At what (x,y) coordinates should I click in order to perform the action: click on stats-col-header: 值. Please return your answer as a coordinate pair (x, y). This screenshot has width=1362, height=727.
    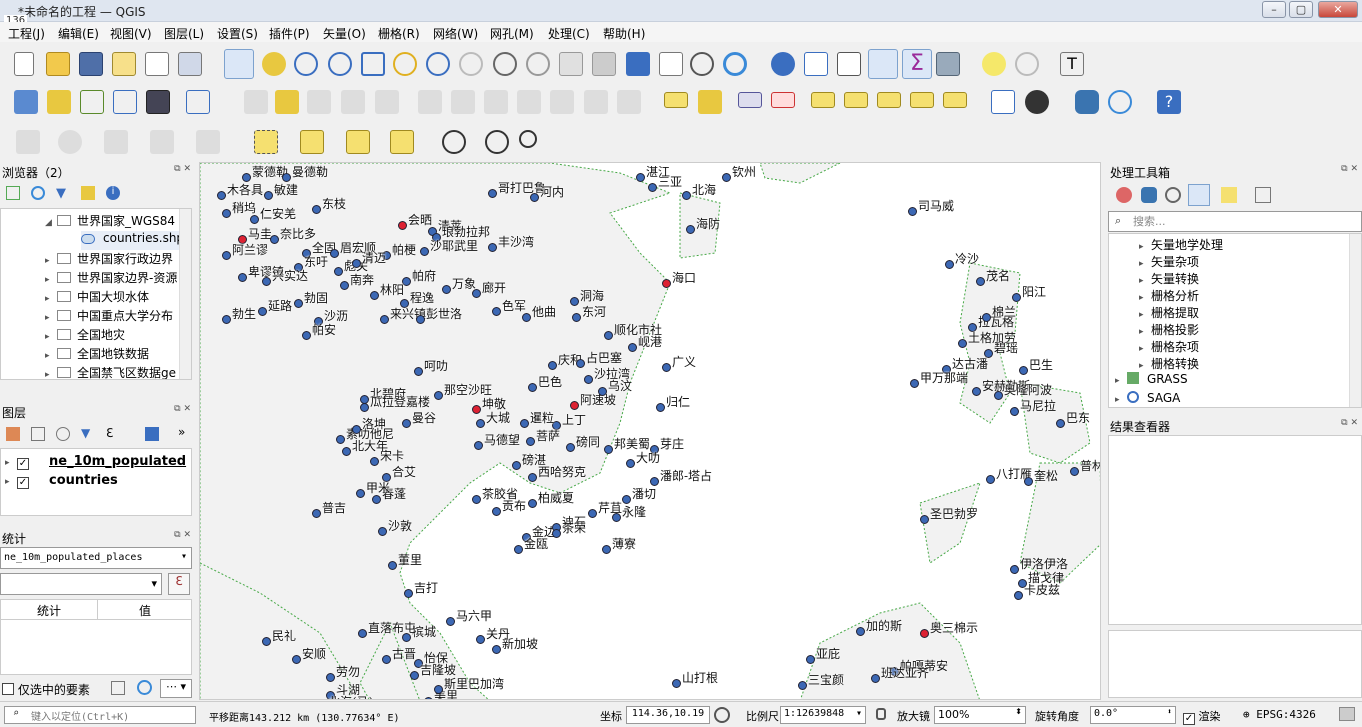
    Looking at the image, I should click on (145, 610).